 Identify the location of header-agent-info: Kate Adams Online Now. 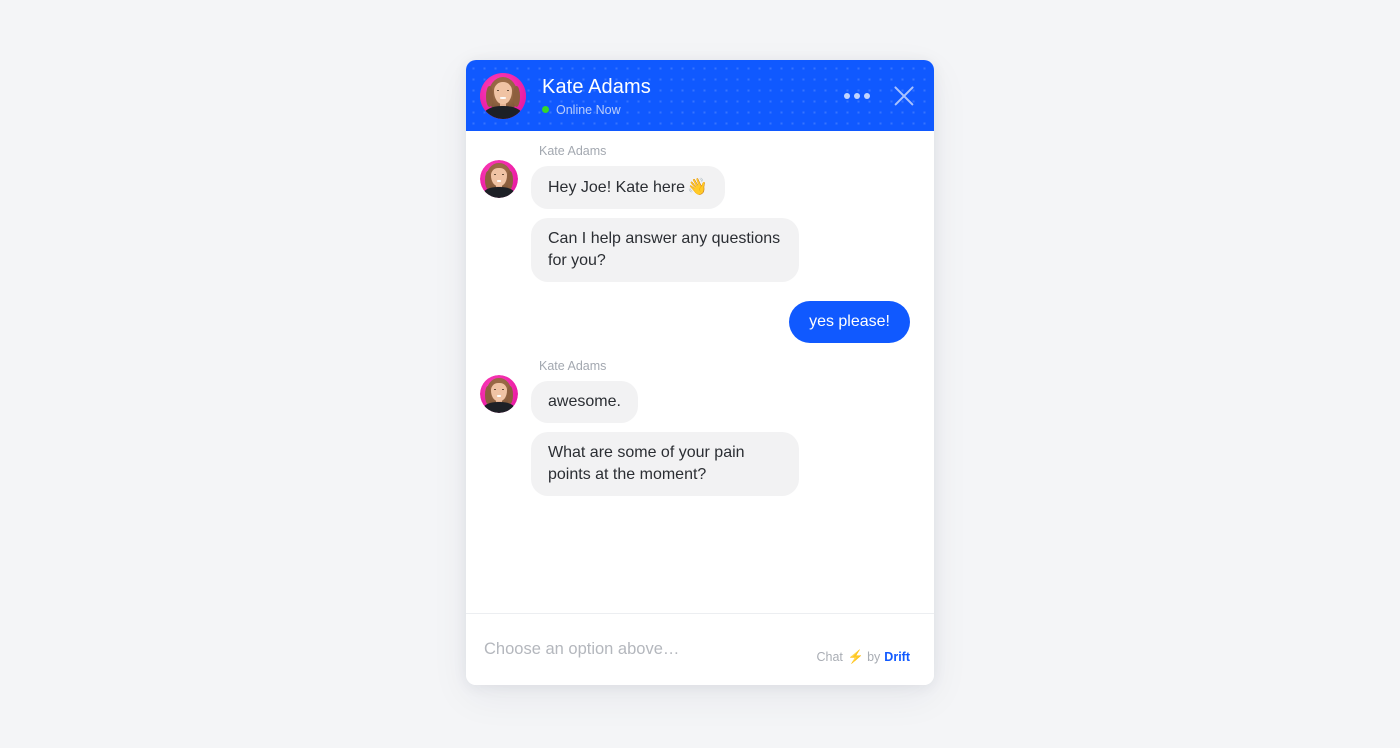
(692, 96).